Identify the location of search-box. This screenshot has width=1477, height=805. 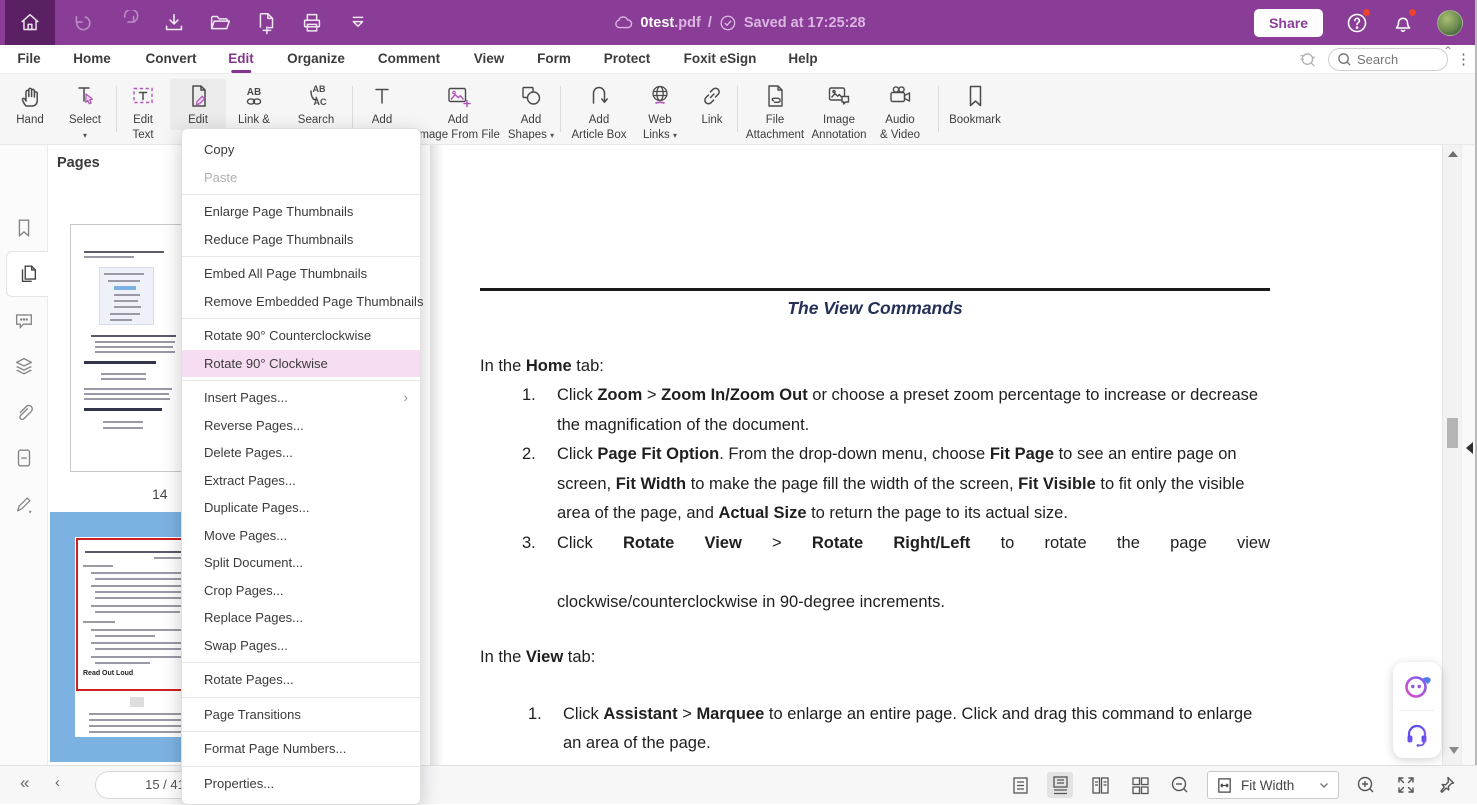
(1388, 59).